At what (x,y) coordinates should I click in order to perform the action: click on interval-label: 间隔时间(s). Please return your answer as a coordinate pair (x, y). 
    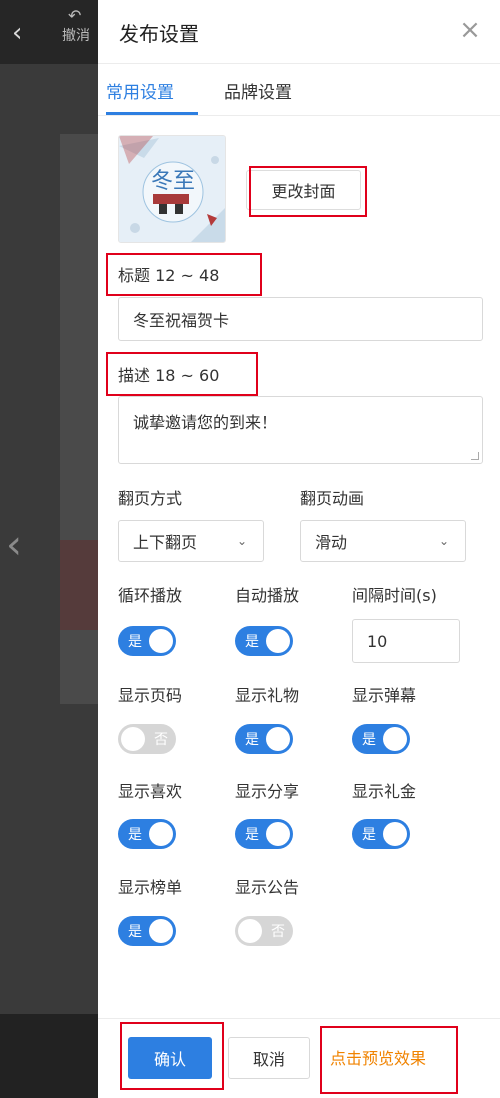
    Looking at the image, I should click on (394, 595).